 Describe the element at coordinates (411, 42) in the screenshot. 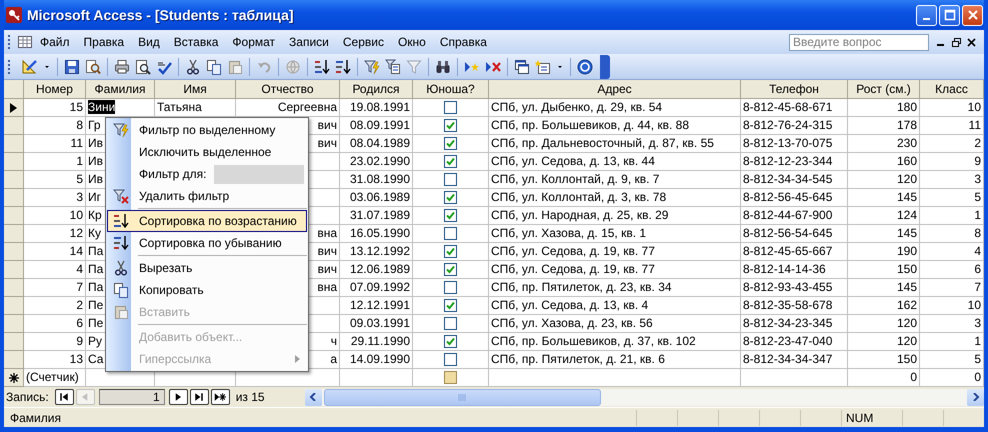

I see `menu-item: Окно` at that location.